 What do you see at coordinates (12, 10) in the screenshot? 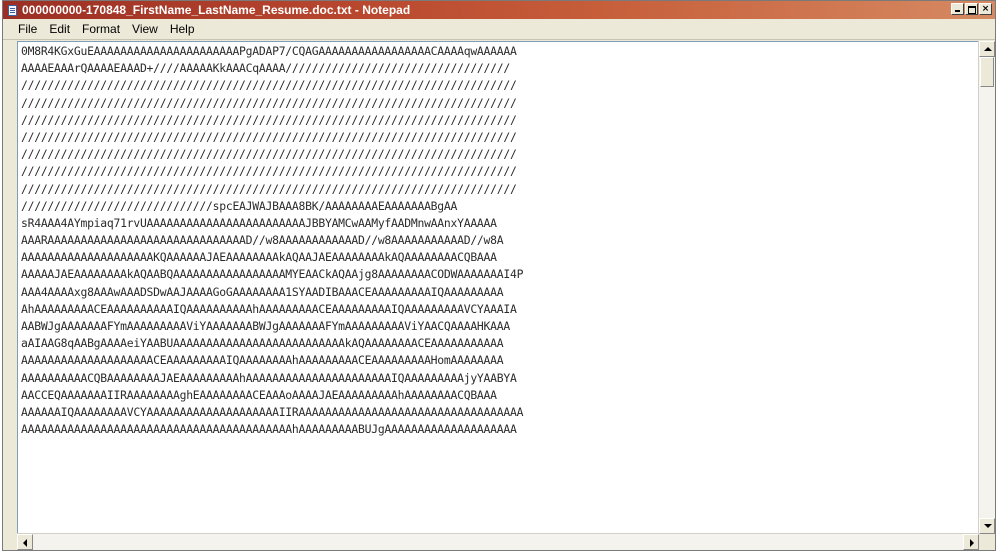
I see `notepad-icon` at bounding box center [12, 10].